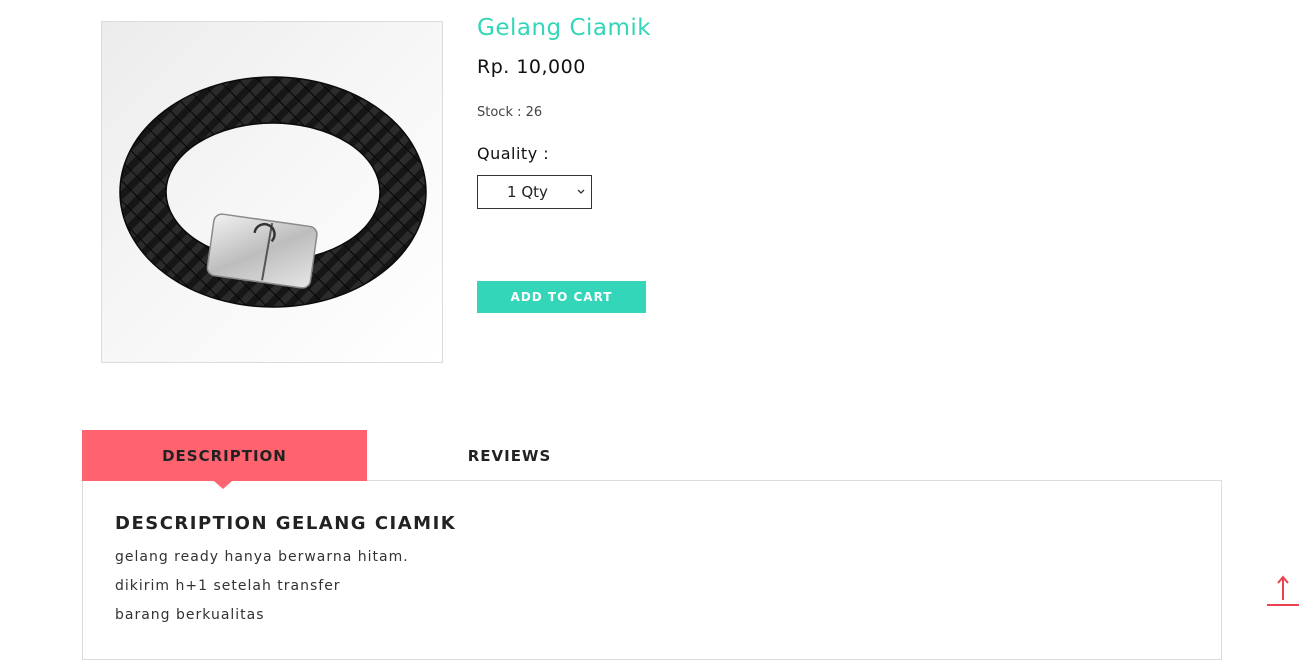  I want to click on description-line: gelang ready hanya berwarna hitam., so click(262, 557).